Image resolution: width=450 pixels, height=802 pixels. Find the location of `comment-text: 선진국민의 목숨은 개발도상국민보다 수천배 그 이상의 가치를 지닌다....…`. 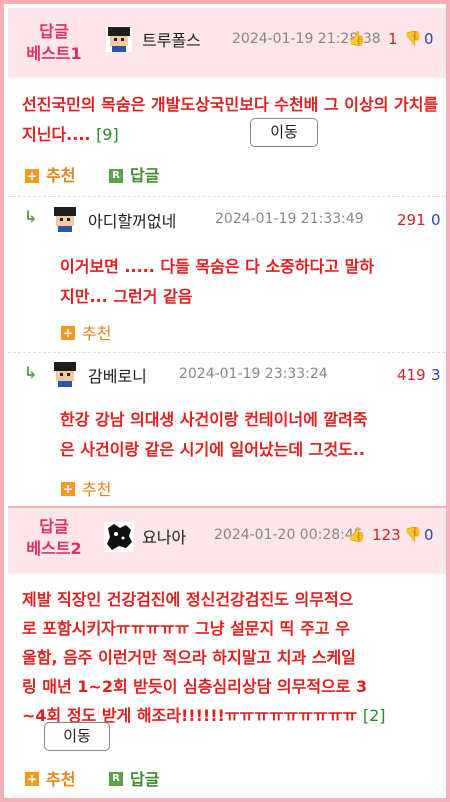

comment-text: 선진국민의 목숨은 개발도상국민보다 수천배 그 이상의 가치를 지닌다....… is located at coordinates (232, 120).